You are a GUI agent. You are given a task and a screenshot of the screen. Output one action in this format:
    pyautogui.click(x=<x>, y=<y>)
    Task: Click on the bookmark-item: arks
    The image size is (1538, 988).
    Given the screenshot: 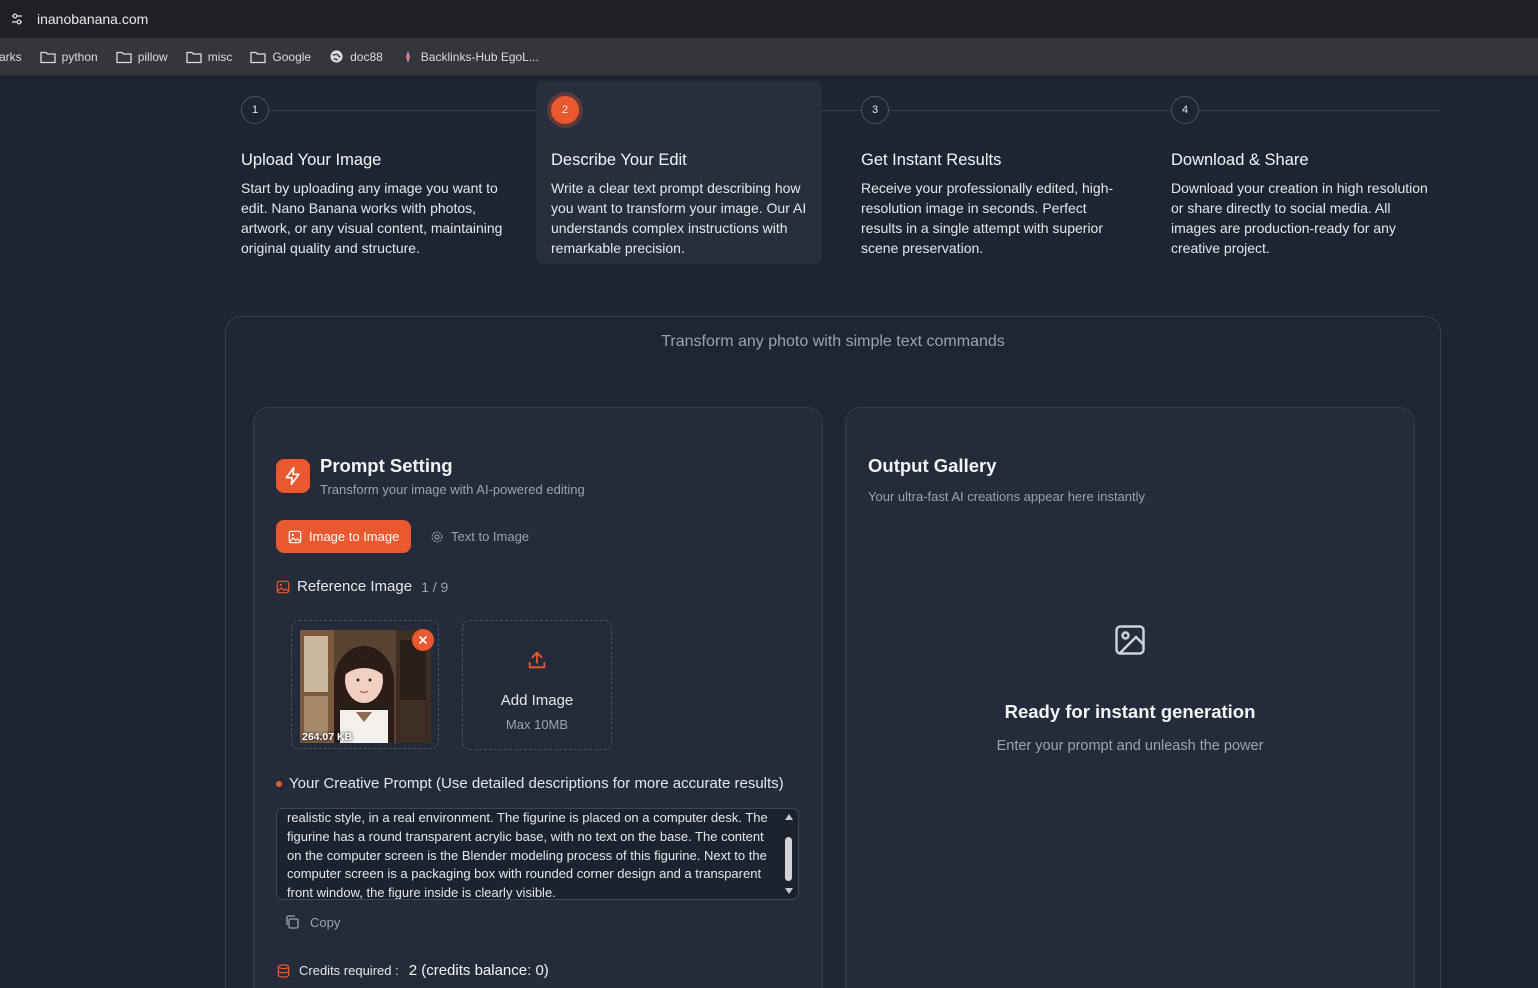 What is the action you would take?
    pyautogui.click(x=11, y=57)
    